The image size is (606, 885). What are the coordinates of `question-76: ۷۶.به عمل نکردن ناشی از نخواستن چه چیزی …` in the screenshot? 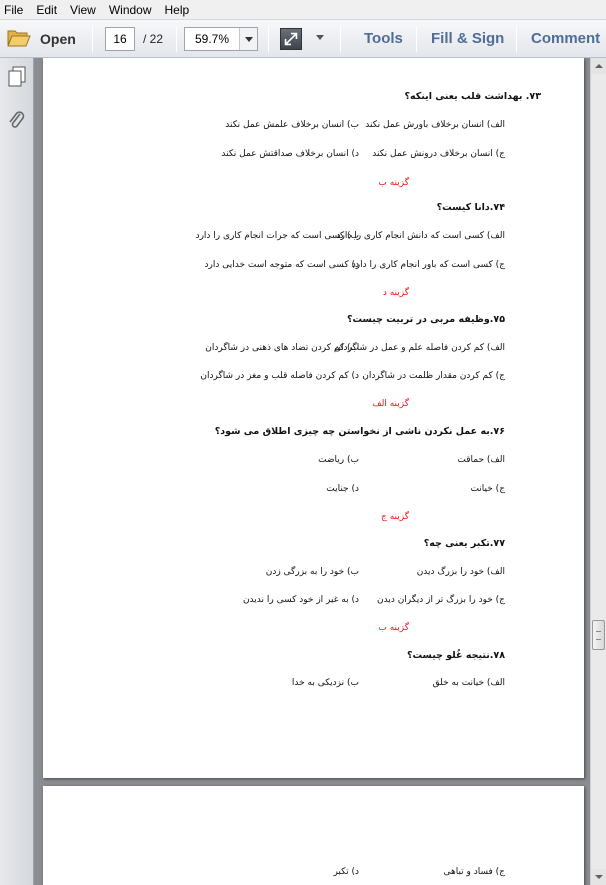 It's located at (359, 431).